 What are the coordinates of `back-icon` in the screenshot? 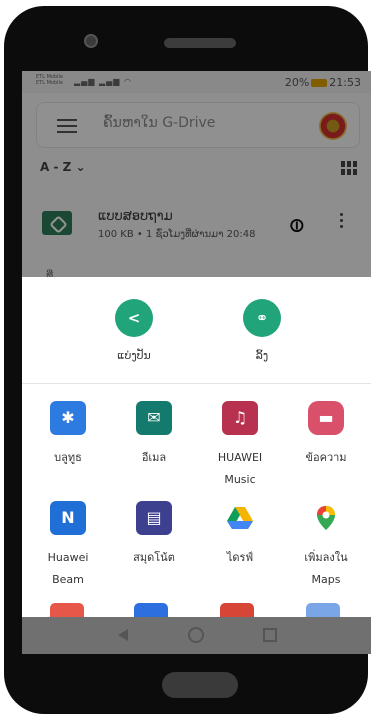 It's located at (122, 635).